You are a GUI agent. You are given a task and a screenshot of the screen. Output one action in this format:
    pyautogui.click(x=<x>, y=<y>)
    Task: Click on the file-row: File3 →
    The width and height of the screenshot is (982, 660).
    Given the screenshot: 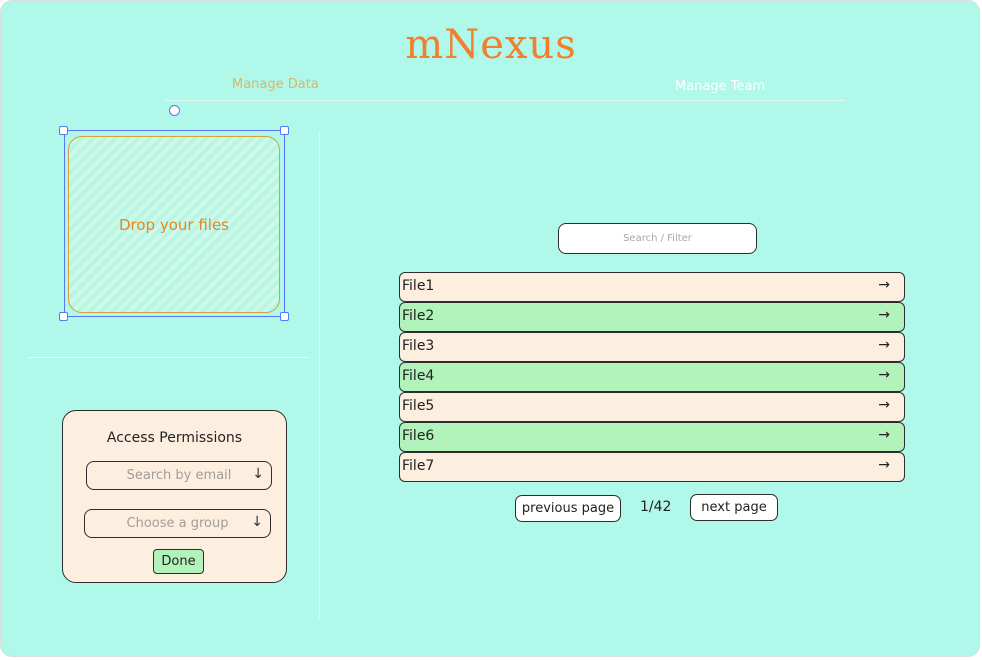 What is the action you would take?
    pyautogui.click(x=652, y=347)
    